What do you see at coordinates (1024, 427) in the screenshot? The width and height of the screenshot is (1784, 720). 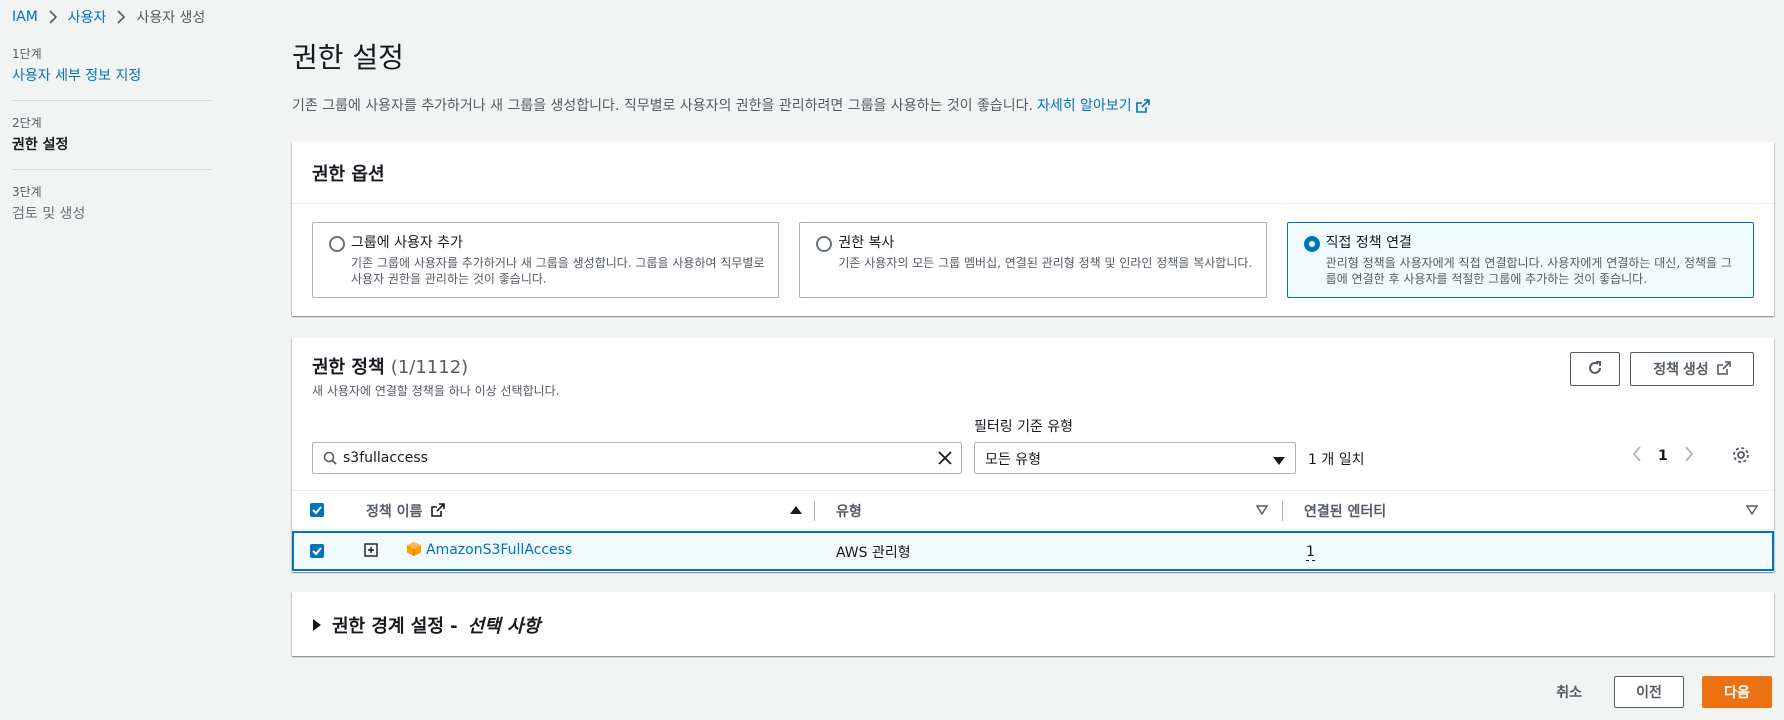 I see `filter-type-label: 필터링 기준 유형` at bounding box center [1024, 427].